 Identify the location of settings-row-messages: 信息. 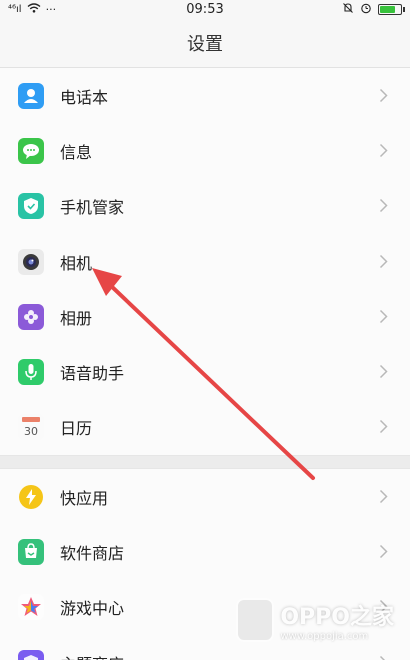
(205, 150).